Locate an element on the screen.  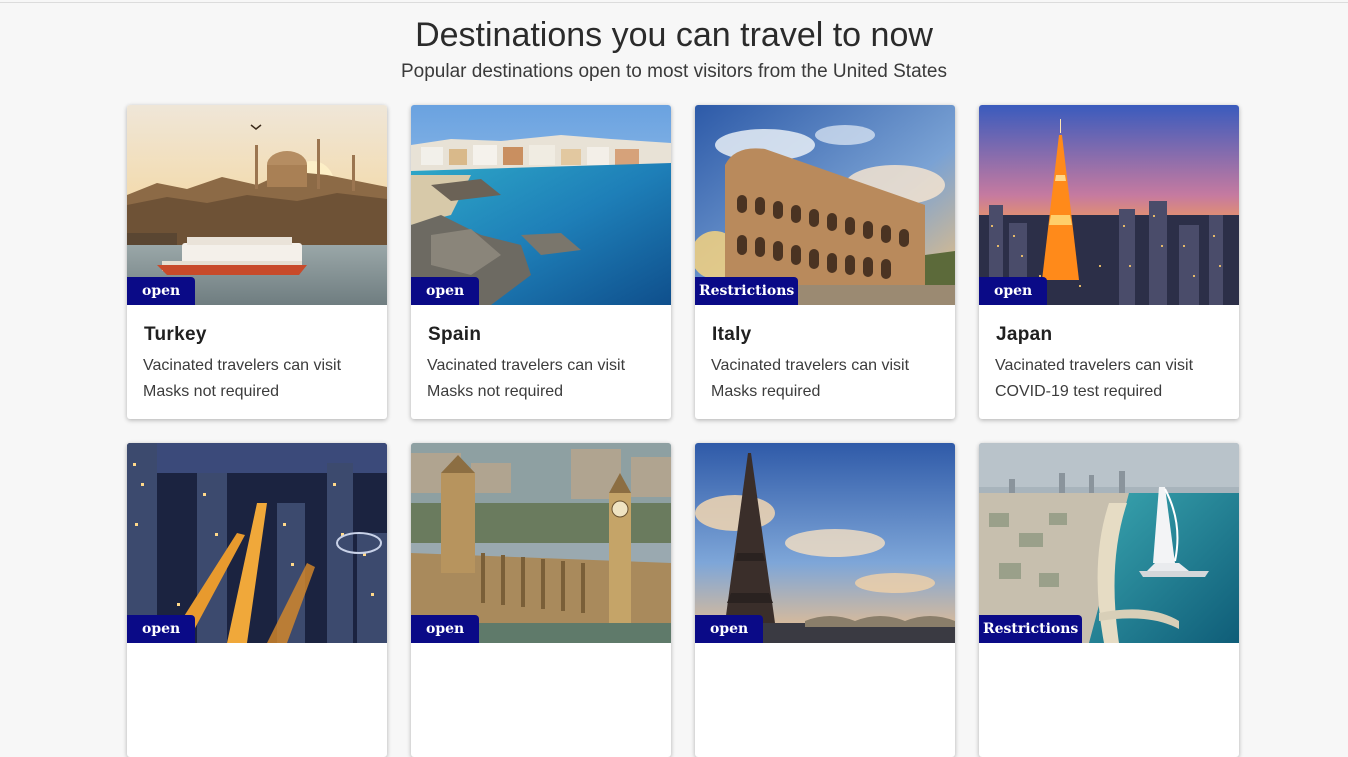
destination-card-6: open is located at coordinates (541, 600).